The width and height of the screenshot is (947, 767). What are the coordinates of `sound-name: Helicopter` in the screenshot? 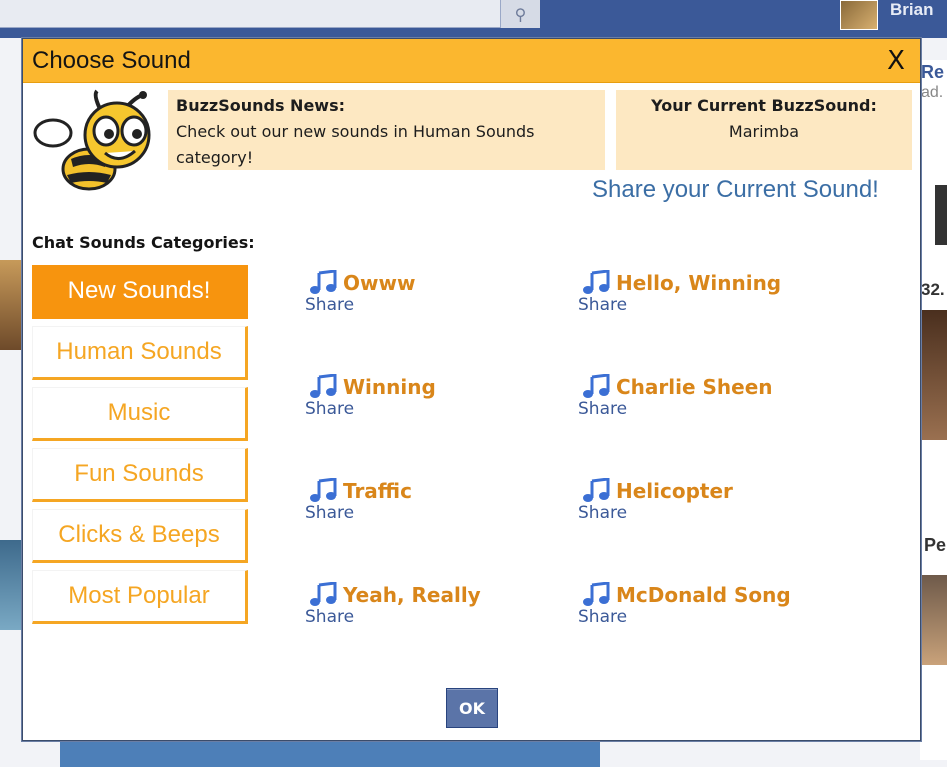 It's located at (674, 491).